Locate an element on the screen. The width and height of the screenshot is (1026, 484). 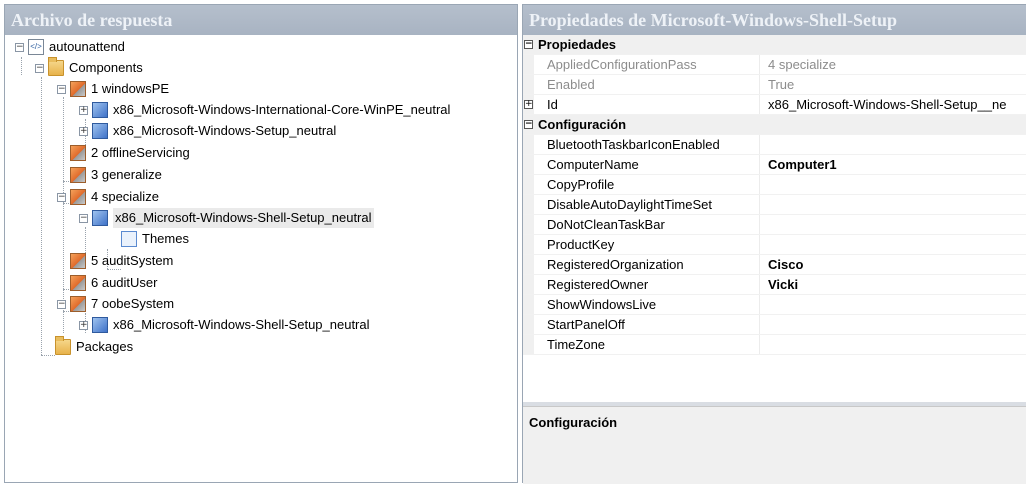
tree-node-offlineservicing: 2 offlineServicing is located at coordinates (130, 153).